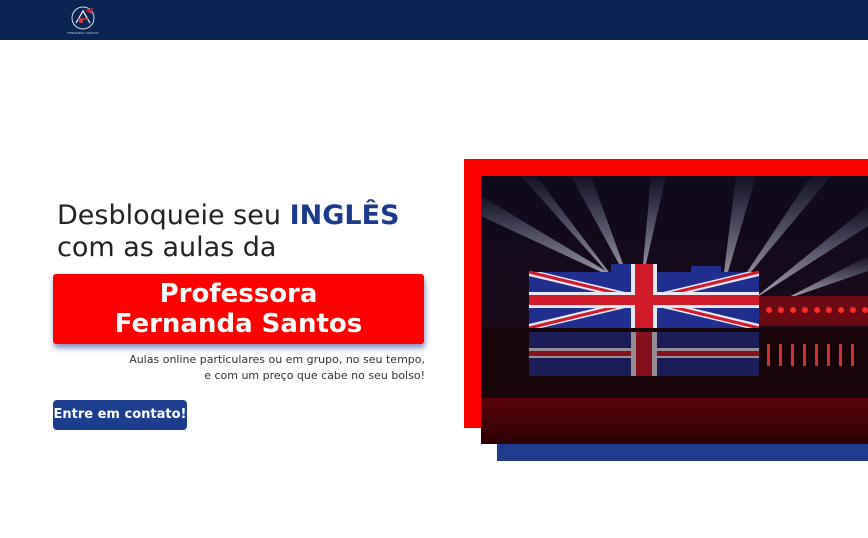  Describe the element at coordinates (238, 294) in the screenshot. I see `name-line-1: Professora` at that location.